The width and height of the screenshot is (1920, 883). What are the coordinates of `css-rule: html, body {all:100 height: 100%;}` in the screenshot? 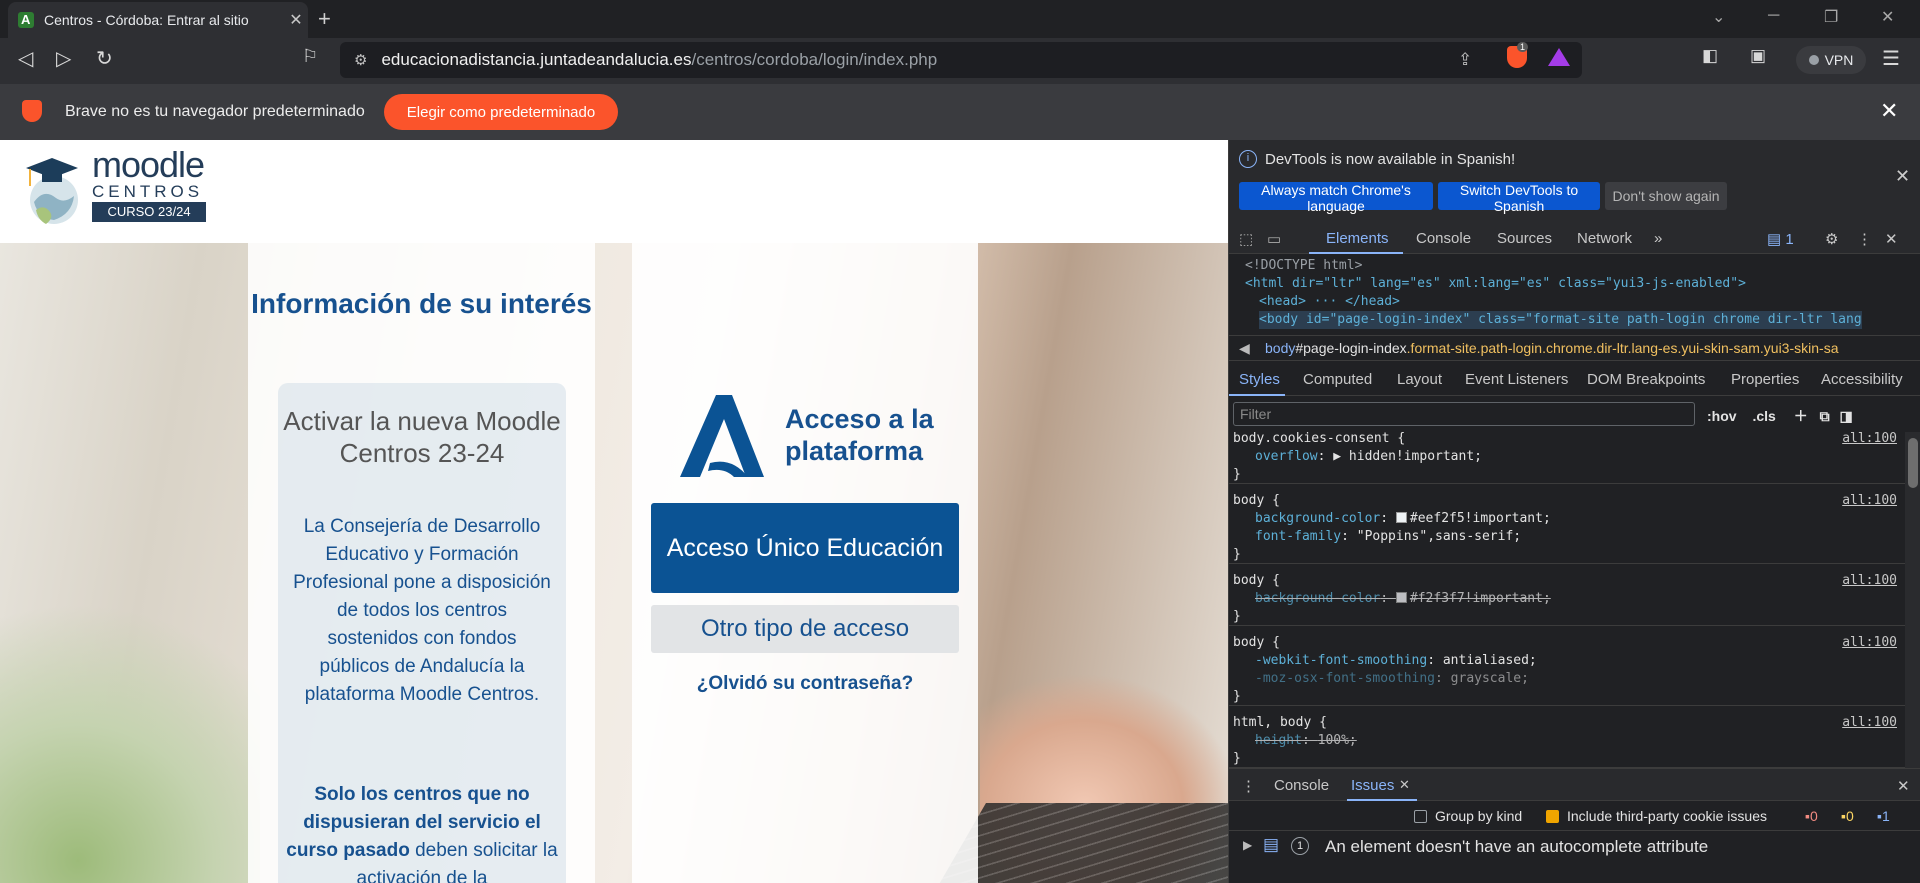 It's located at (1574, 739).